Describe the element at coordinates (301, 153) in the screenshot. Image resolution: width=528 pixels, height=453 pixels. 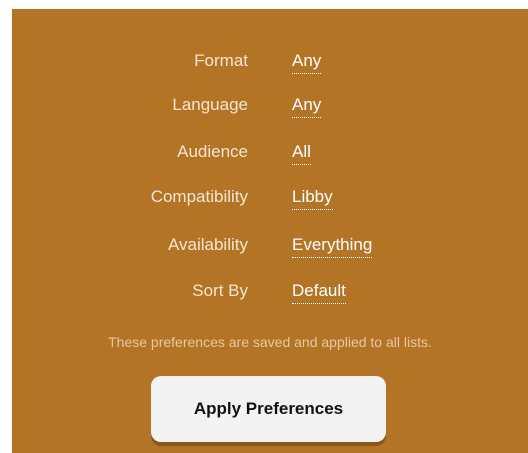
I see `audience-value-link: All` at that location.